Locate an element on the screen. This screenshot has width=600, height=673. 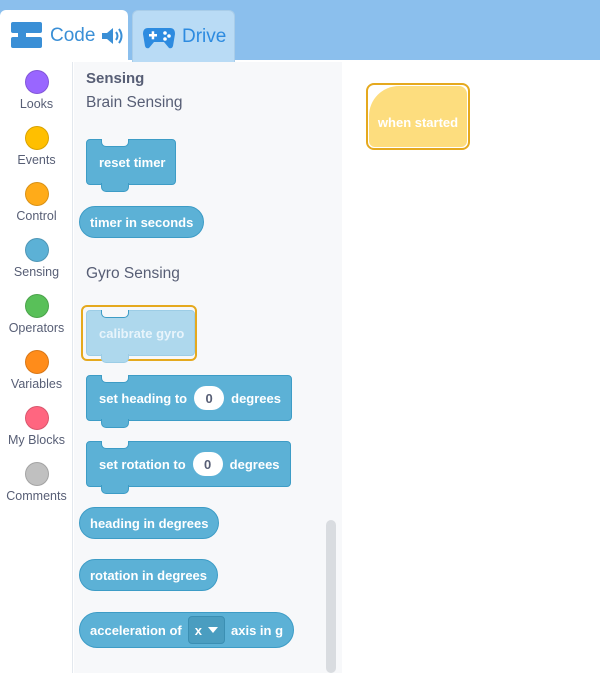
set-heading-block: set heading to 0 degrees is located at coordinates (189, 401).